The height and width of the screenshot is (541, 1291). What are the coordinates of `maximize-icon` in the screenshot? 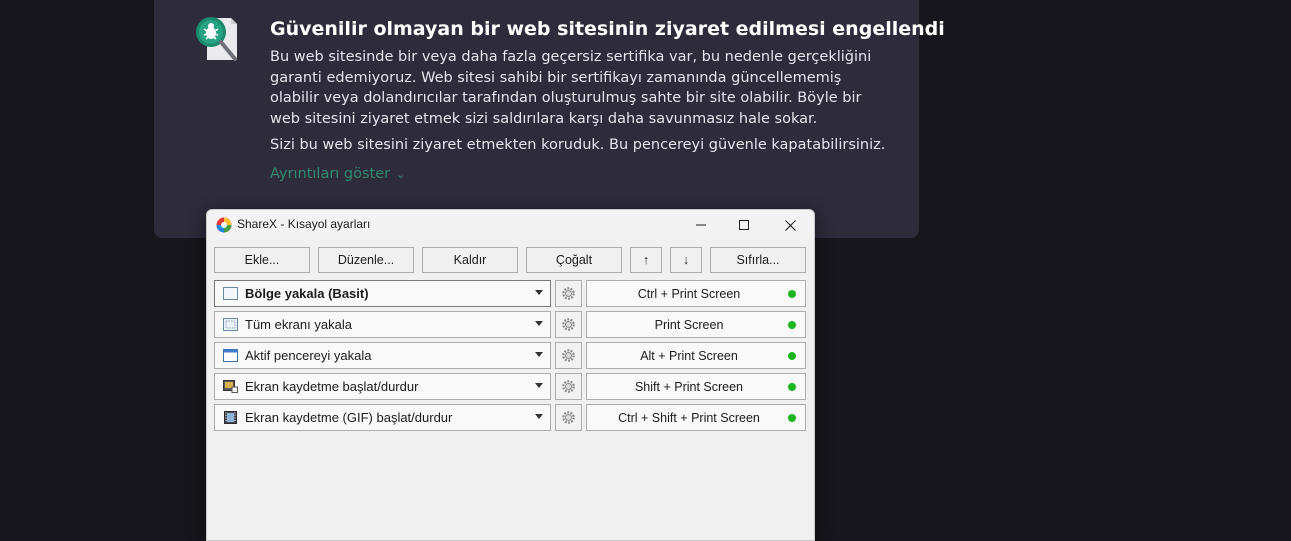 It's located at (744, 225).